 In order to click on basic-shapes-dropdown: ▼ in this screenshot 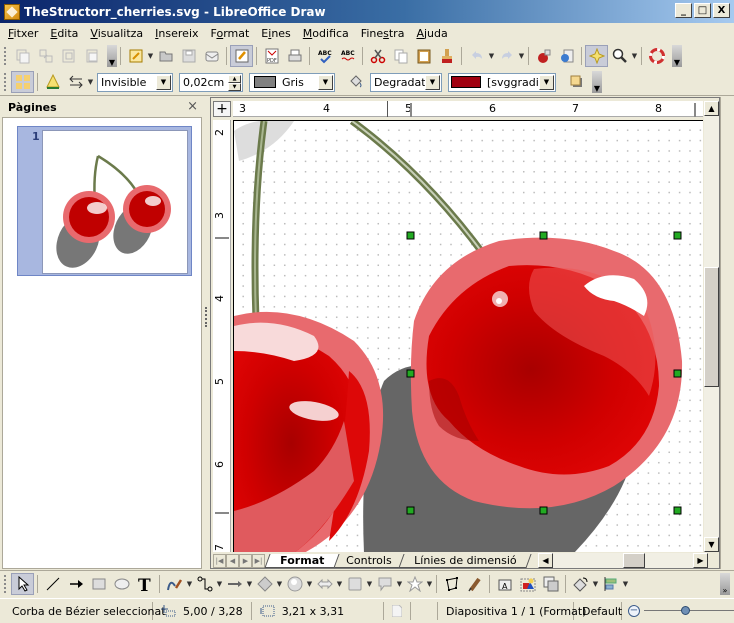, I will do `click(279, 584)`.